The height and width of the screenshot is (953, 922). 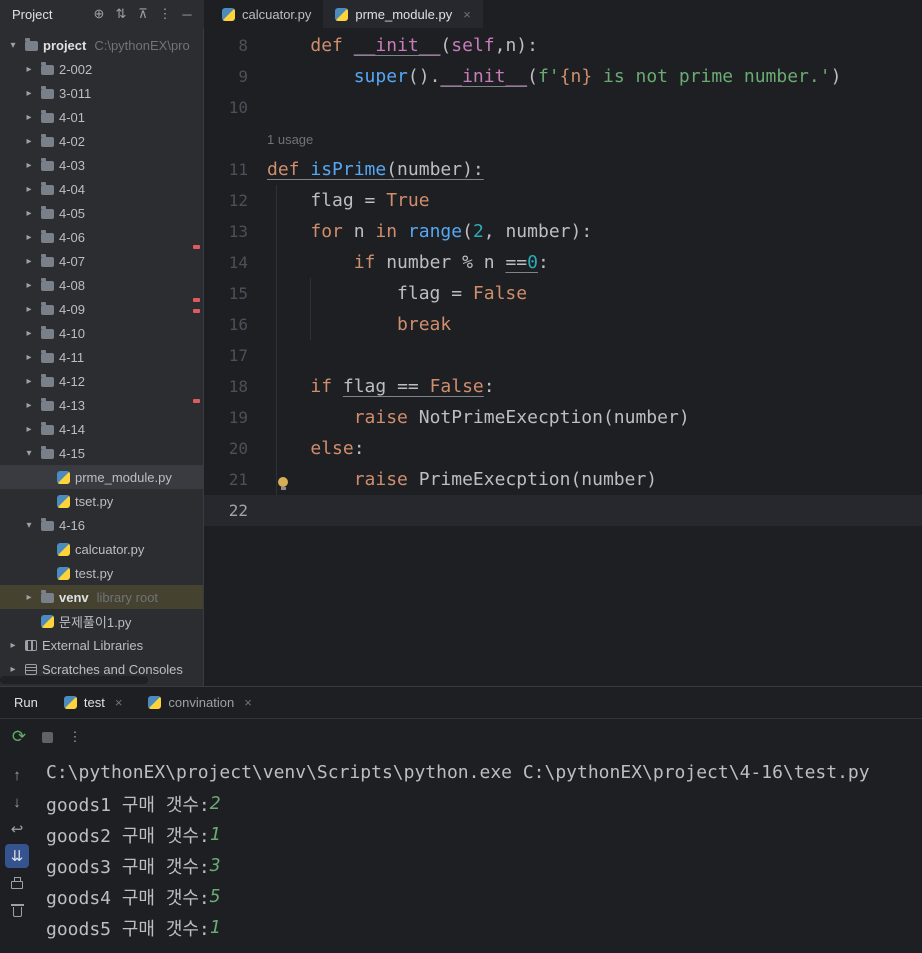 What do you see at coordinates (234, 479) in the screenshot?
I see `line-number: 21` at bounding box center [234, 479].